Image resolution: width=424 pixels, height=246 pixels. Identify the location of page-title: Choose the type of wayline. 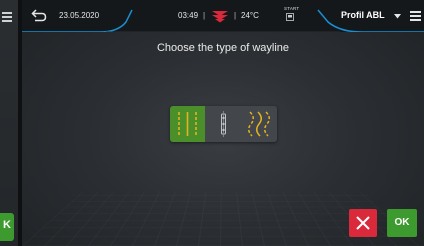
(223, 48).